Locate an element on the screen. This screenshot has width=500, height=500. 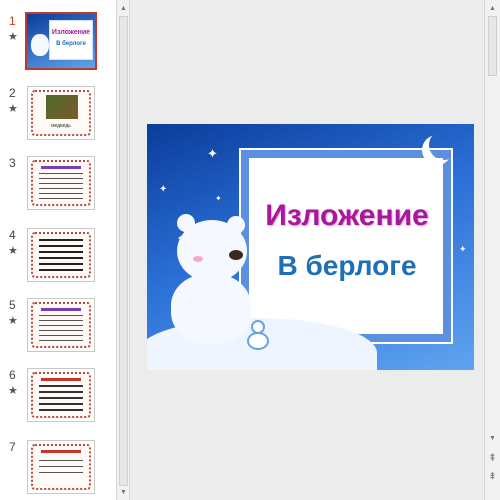
slide-number: 3 is located at coordinates (12, 163).